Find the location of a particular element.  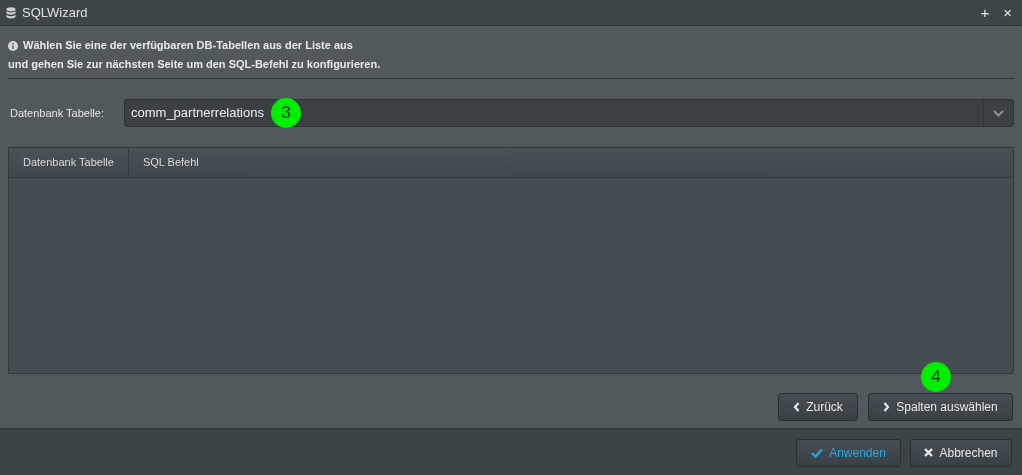

database-icon is located at coordinates (11, 12).